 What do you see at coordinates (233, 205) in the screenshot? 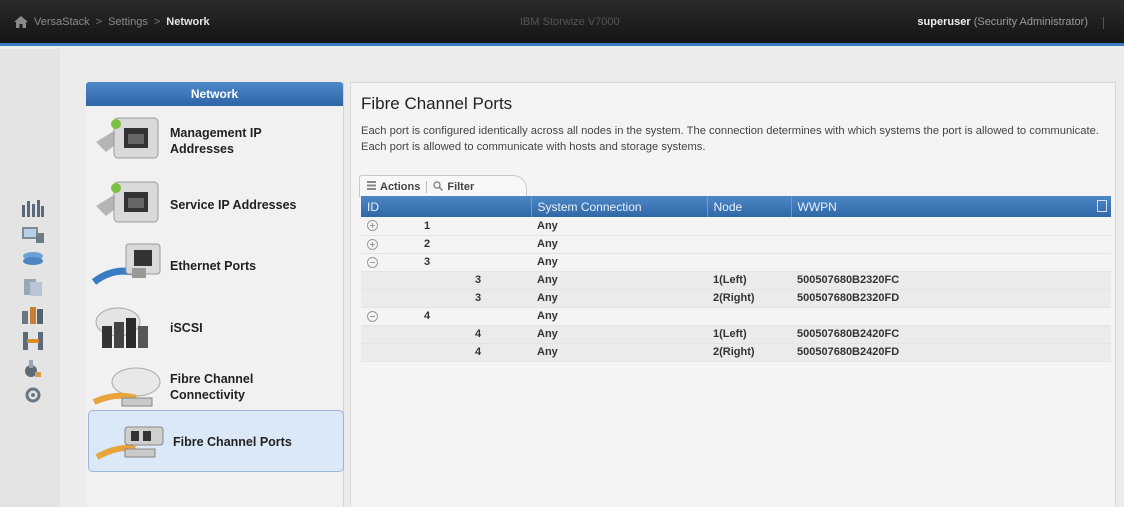
I see `nav-item-label: Service IP Addresses` at bounding box center [233, 205].